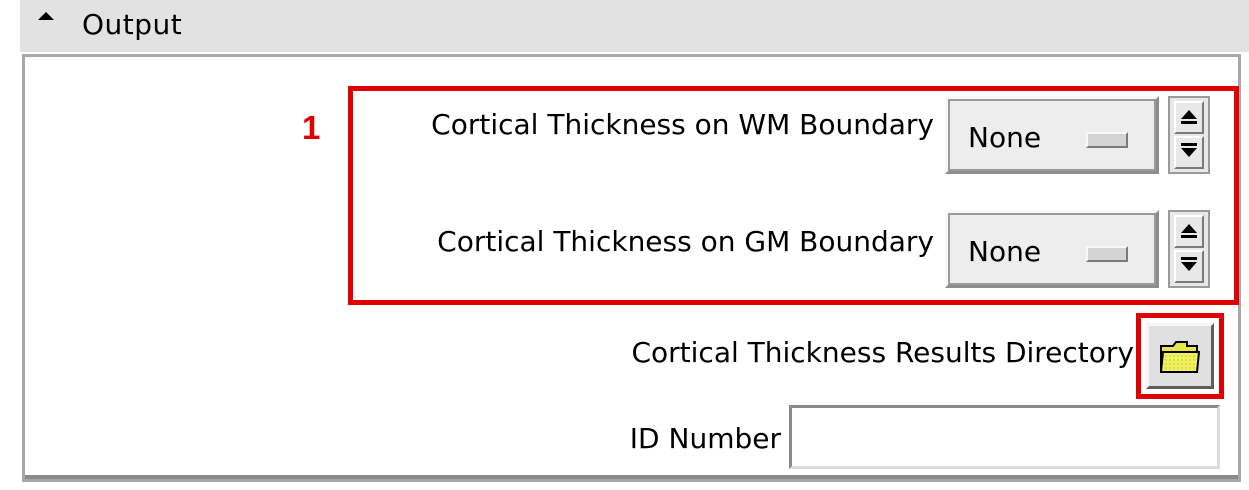  I want to click on gm-boundary-label: Cortical Thickness on GM Boundary, so click(685, 241).